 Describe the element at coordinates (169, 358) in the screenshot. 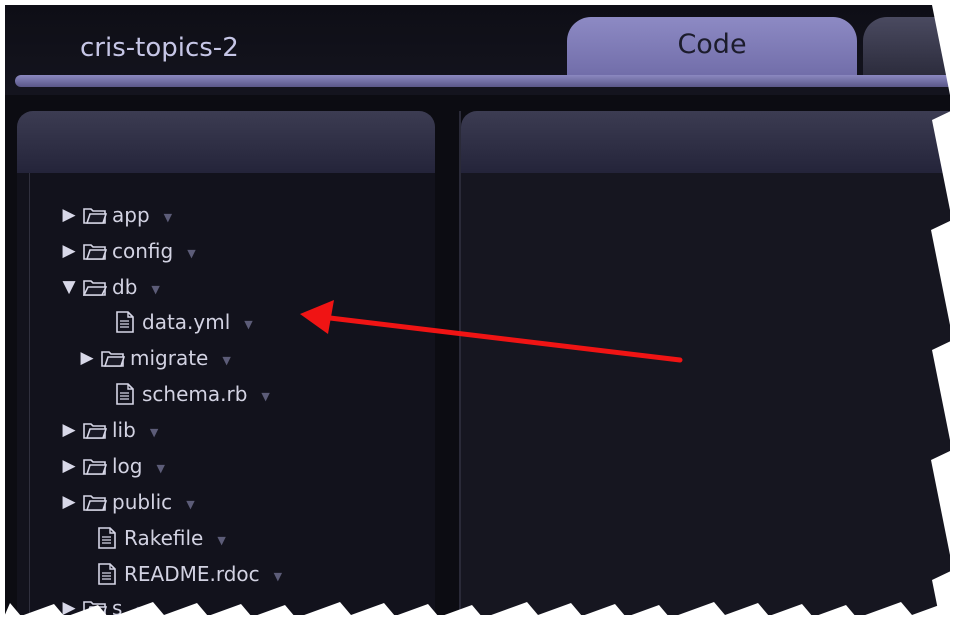

I see `tree-item-label: migrate` at that location.